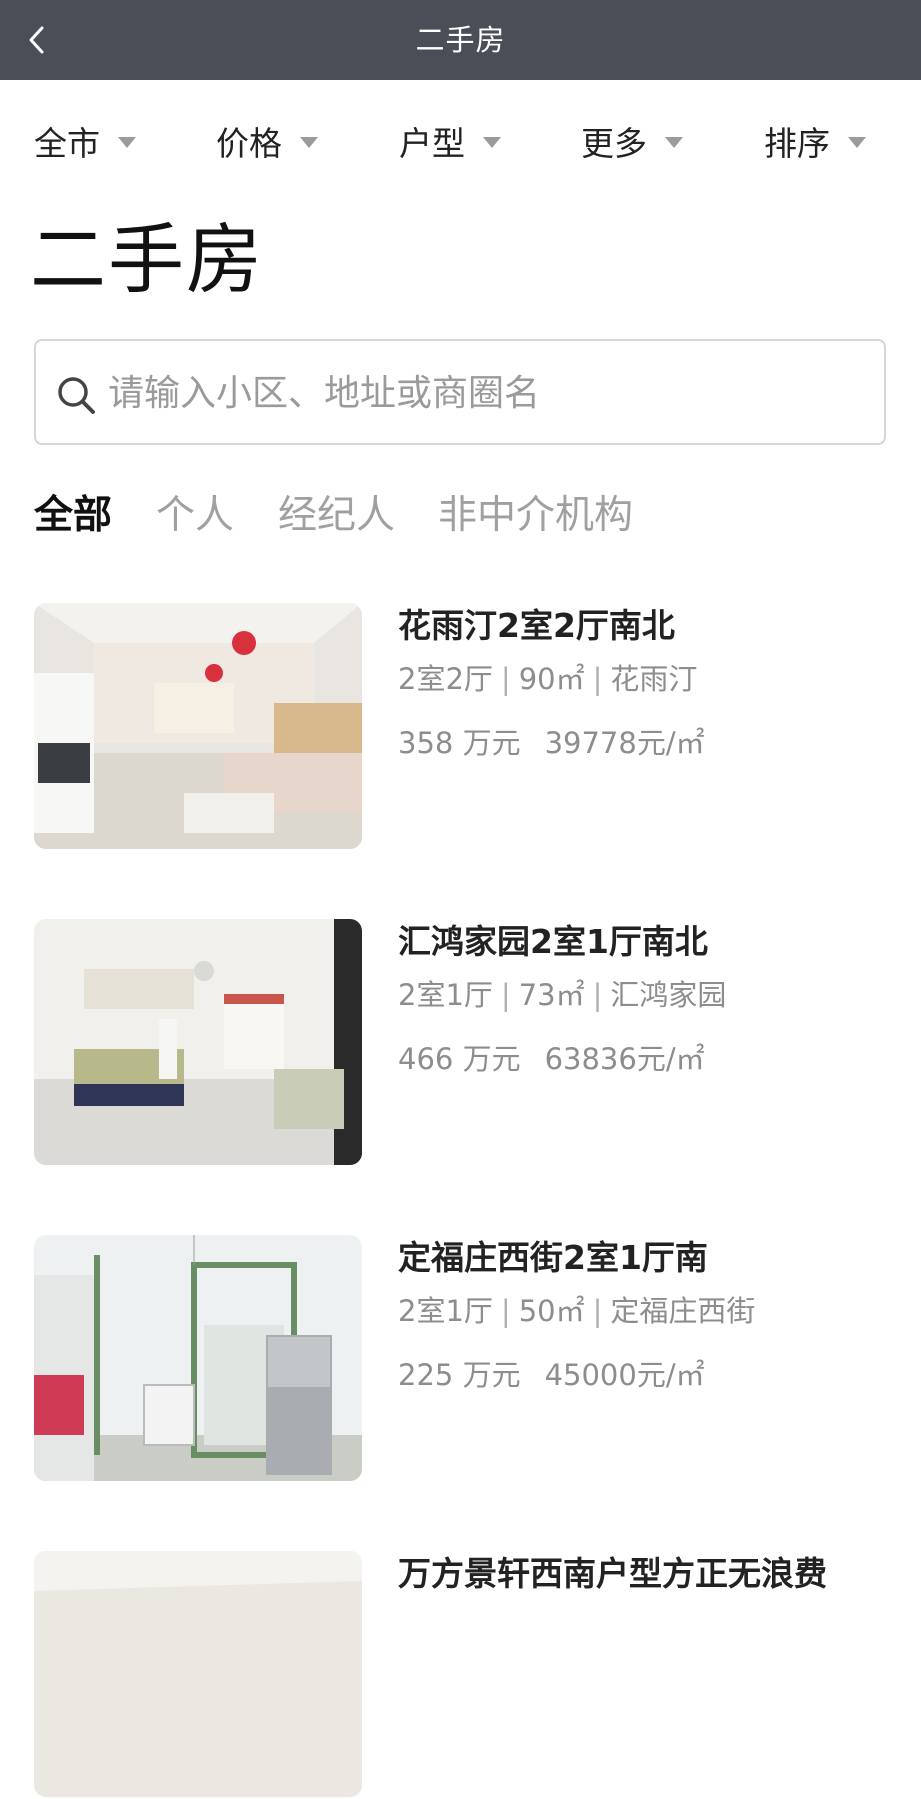 This screenshot has width=921, height=1799. I want to click on filter-sort: 排序, so click(815, 141).